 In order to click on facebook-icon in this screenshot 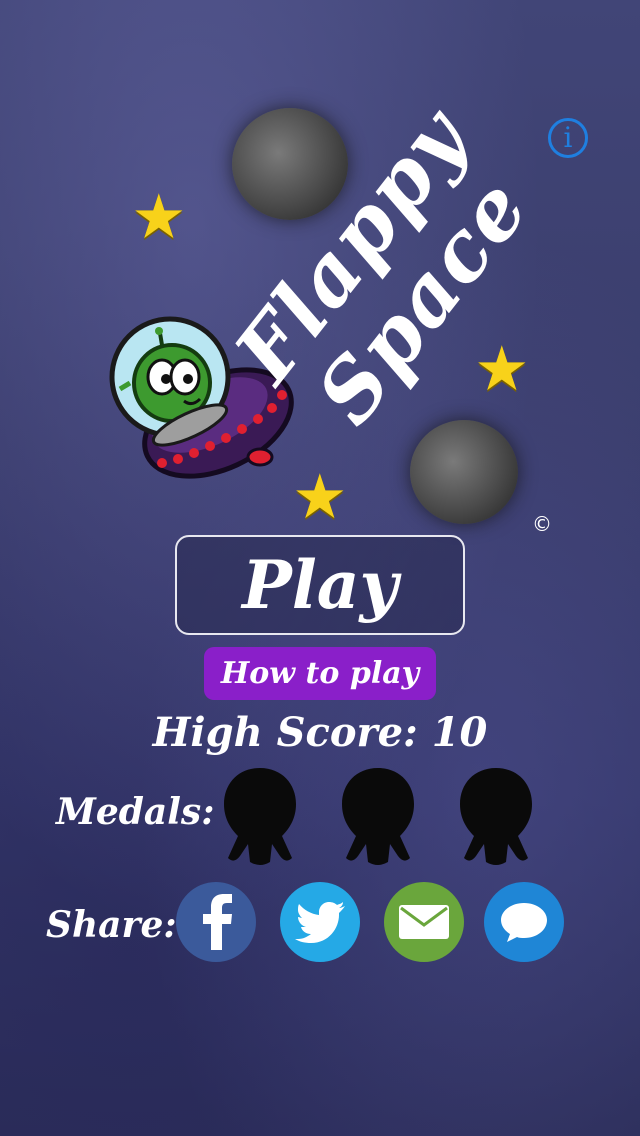, I will do `click(217, 922)`.